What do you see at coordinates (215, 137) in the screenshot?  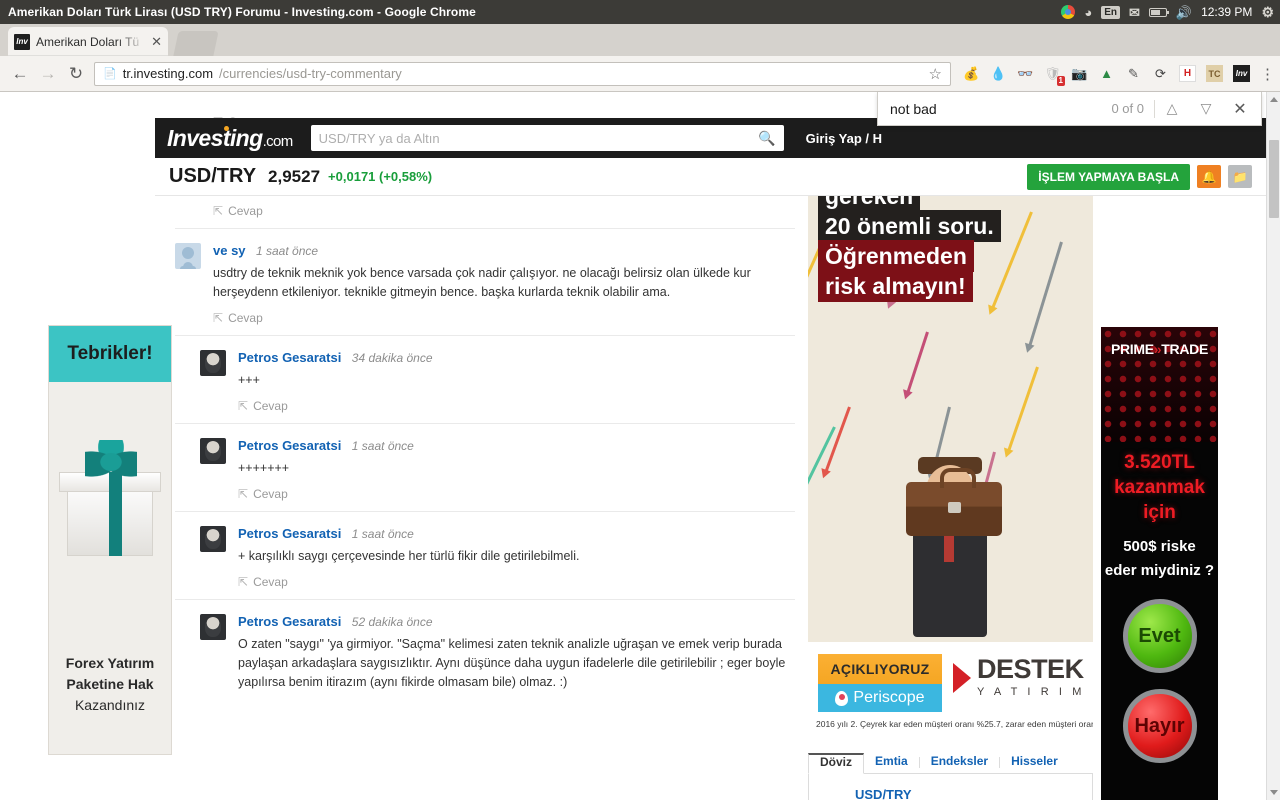 I see `logo-main: Investing` at bounding box center [215, 137].